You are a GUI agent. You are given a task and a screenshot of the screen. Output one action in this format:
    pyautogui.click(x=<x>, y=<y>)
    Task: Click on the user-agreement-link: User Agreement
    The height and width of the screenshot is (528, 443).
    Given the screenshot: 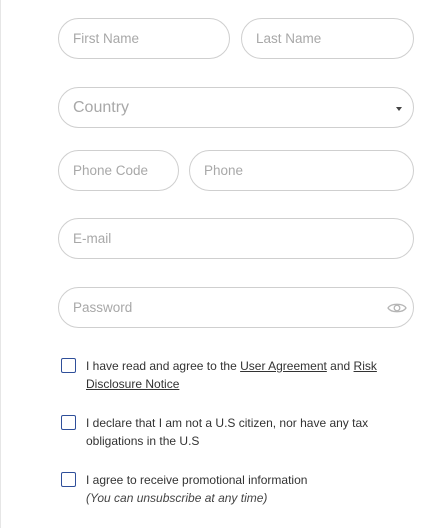 What is the action you would take?
    pyautogui.click(x=283, y=366)
    